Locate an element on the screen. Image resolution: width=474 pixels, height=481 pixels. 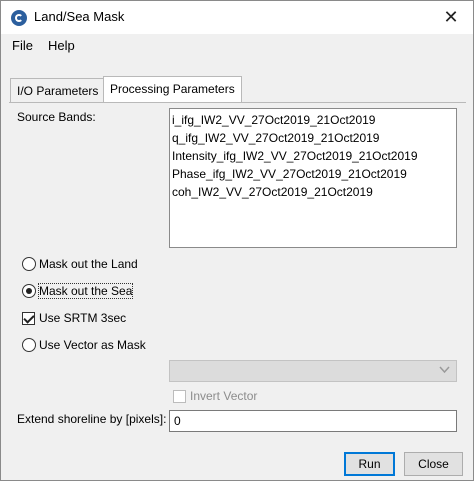
band-item: i_ifg_IW2_VV_27Oct2019_21Oct2019 is located at coordinates (313, 120).